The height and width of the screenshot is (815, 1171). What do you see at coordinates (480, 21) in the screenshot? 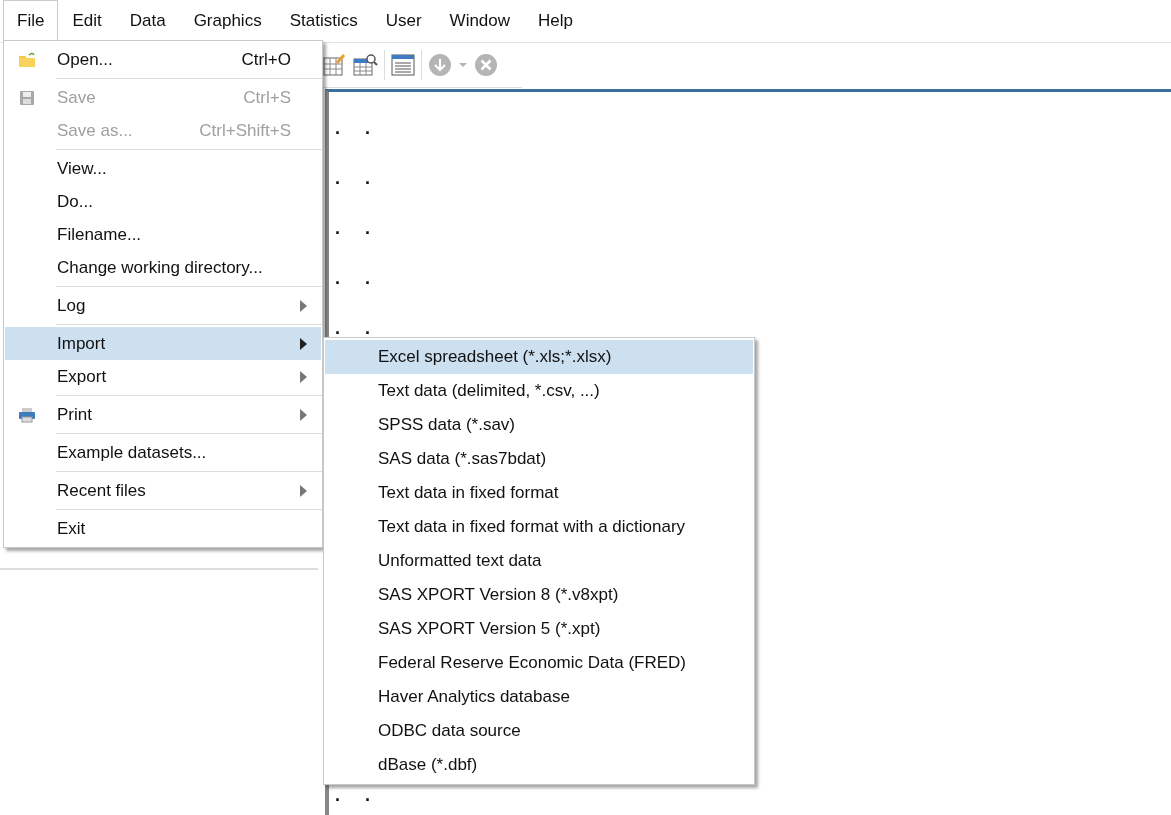
I see `menu-item: Window` at bounding box center [480, 21].